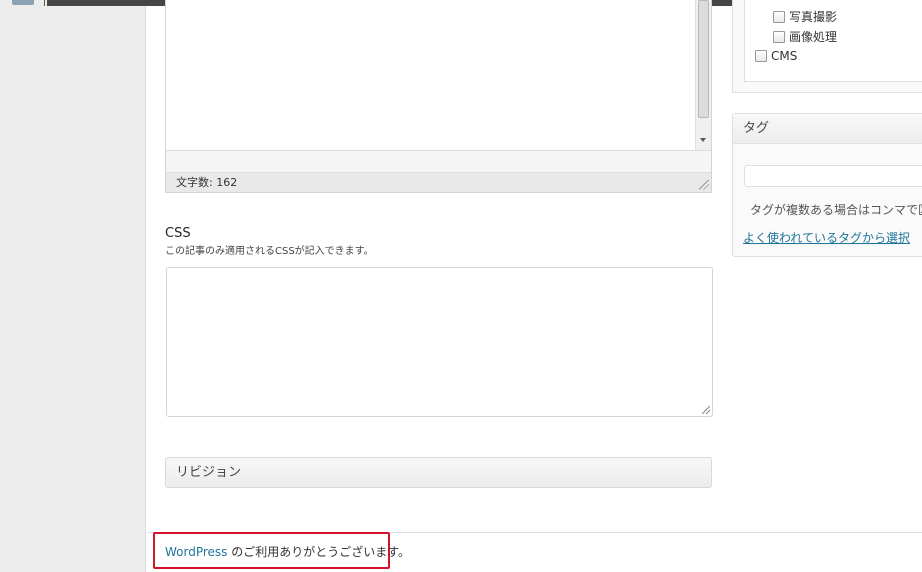  What do you see at coordinates (438, 472) in the screenshot?
I see `revisions-box: リビジョン` at bounding box center [438, 472].